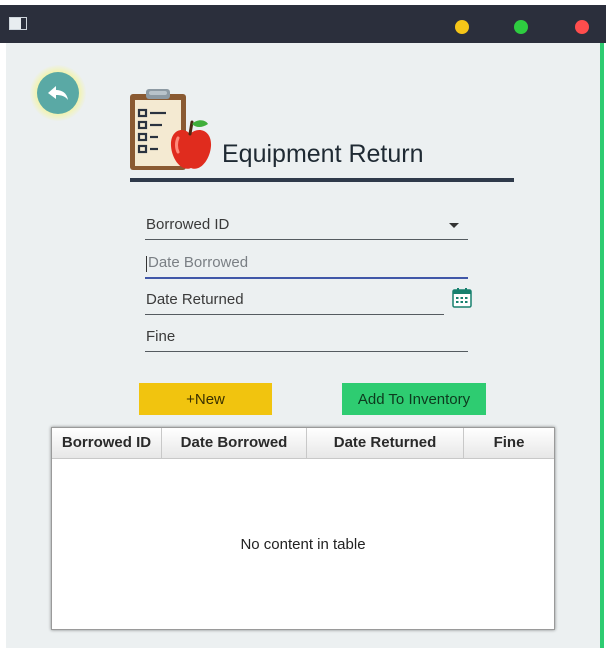 This screenshot has height=650, width=606. Describe the element at coordinates (385, 443) in the screenshot. I see `column-header-date-returned: Date Returned` at that location.